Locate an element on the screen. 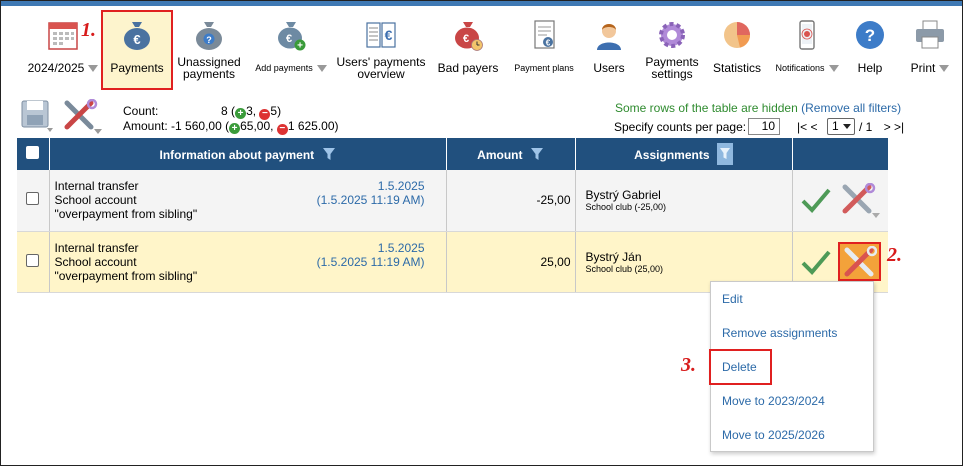  document-euro-icon: € is located at coordinates (544, 34).